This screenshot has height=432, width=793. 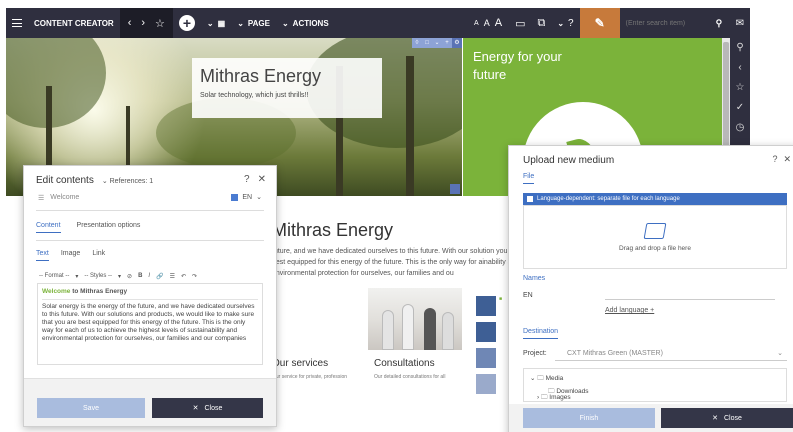 I want to click on tree-node-label: Images, so click(x=560, y=397).